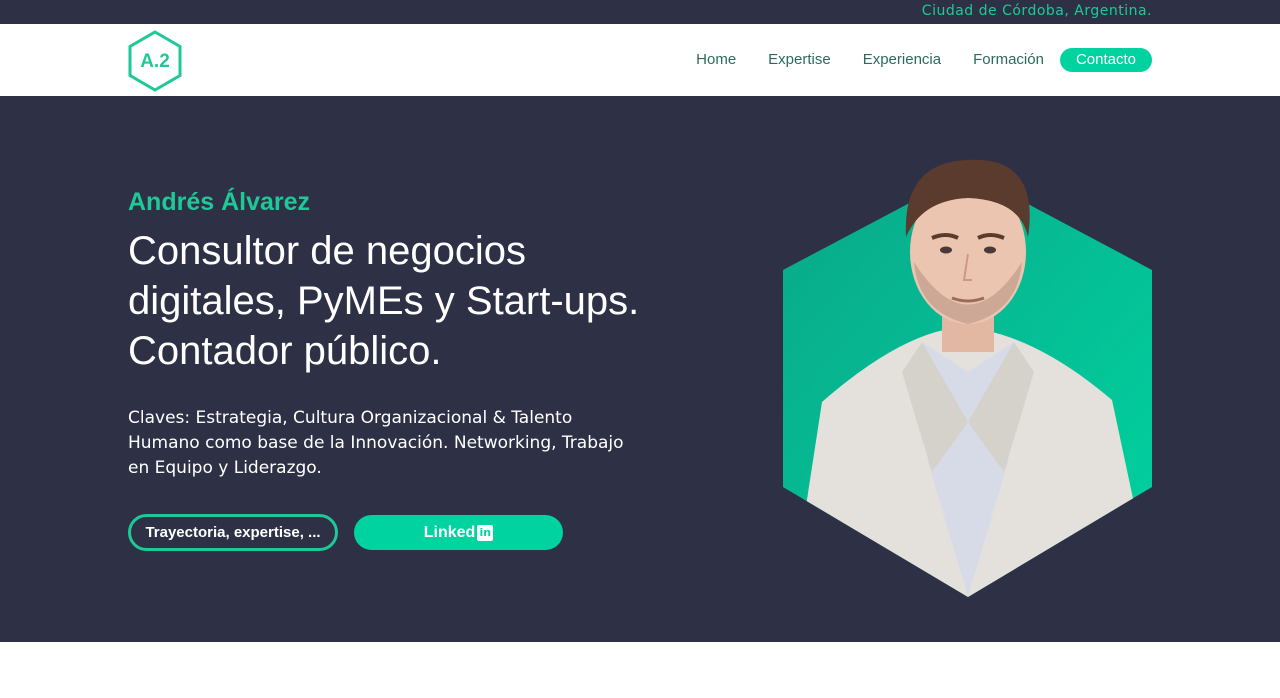 The height and width of the screenshot is (698, 1280). I want to click on headline-line-1: Consultor de negocios, so click(327, 251).